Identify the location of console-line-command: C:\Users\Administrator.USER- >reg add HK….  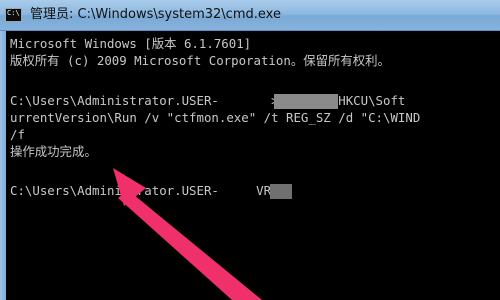
(208, 100).